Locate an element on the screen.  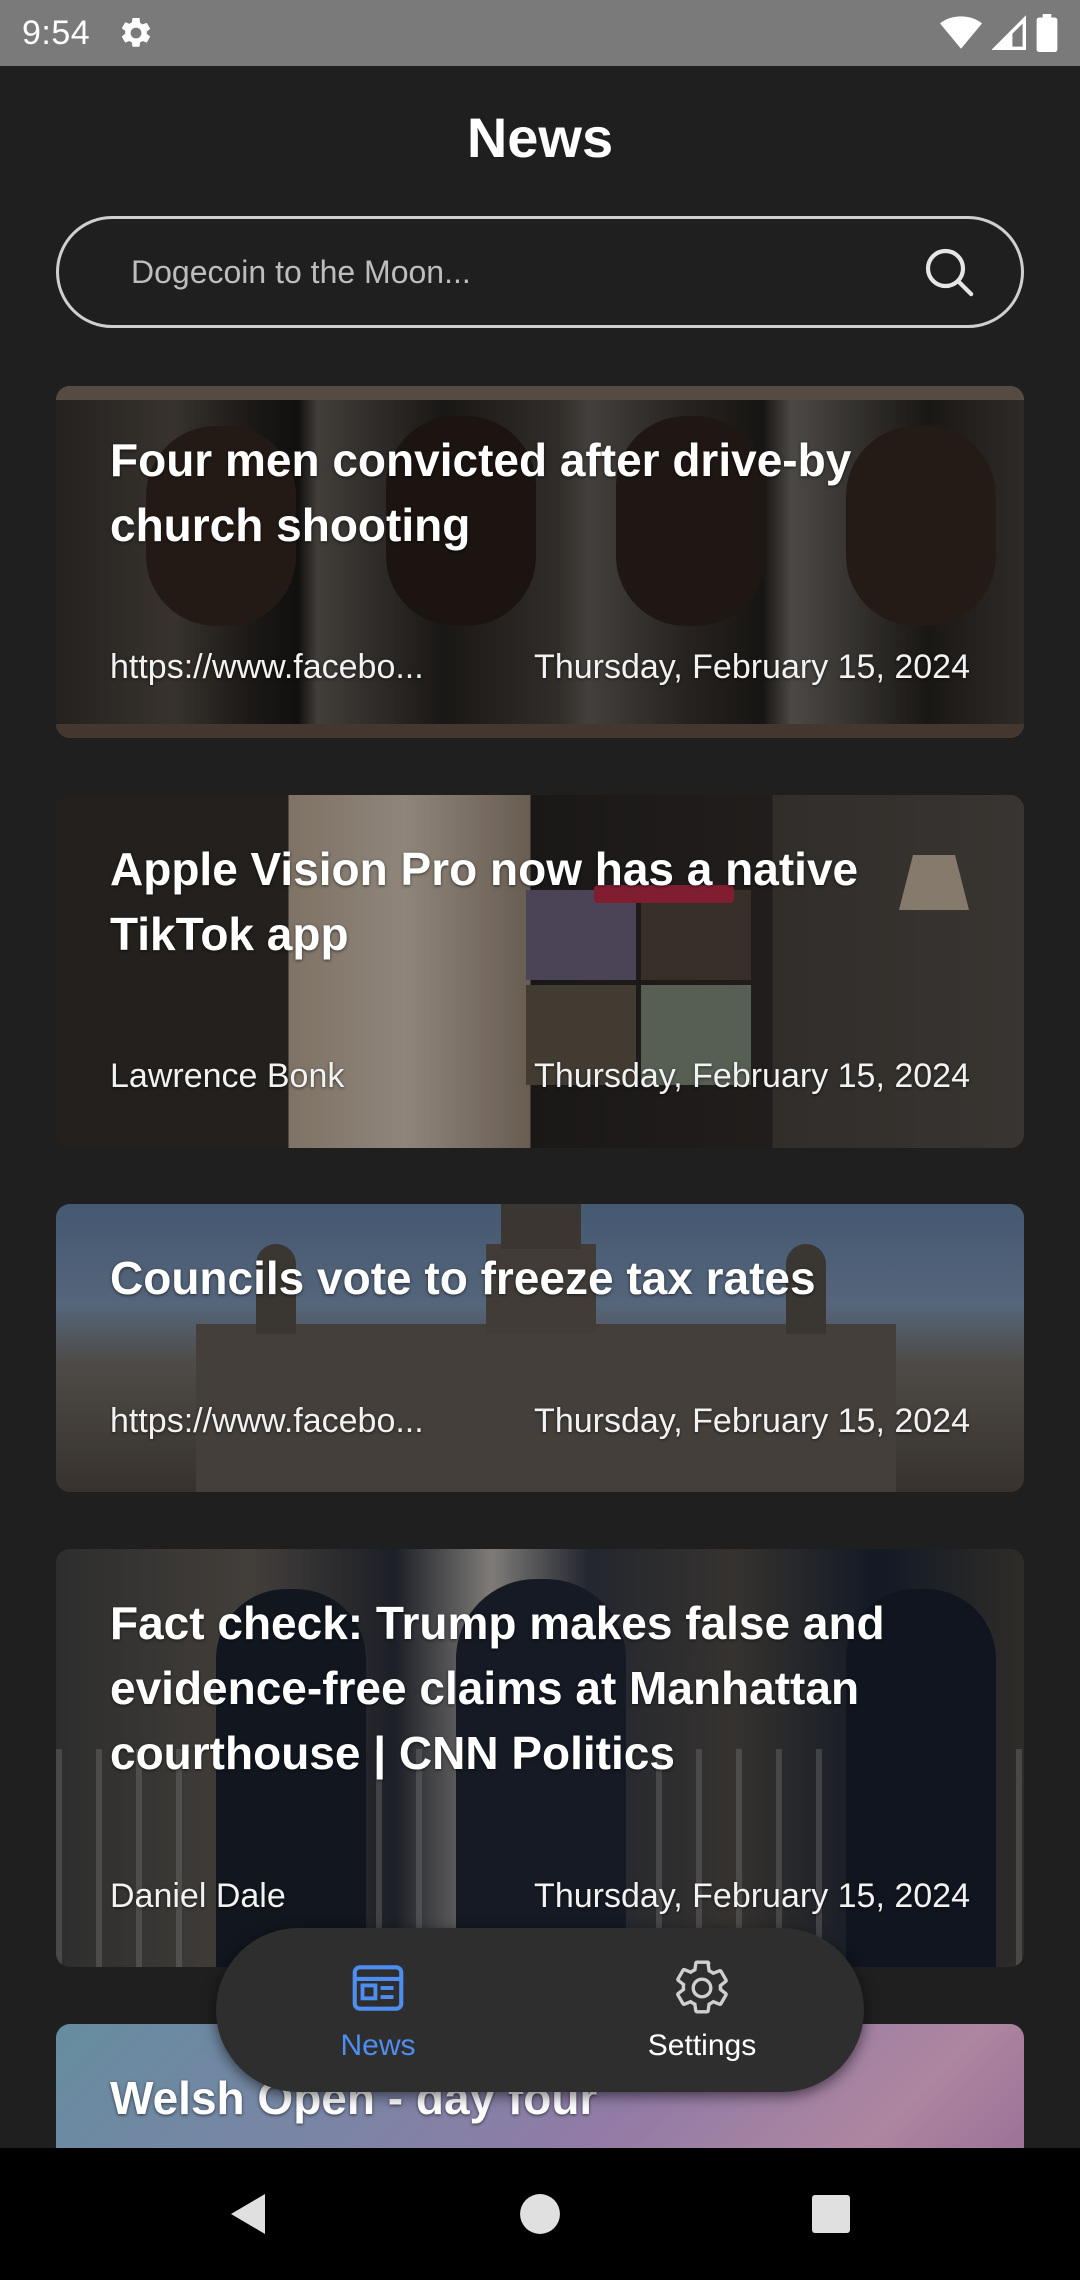
nav-item-settings: Settings is located at coordinates (702, 2010).